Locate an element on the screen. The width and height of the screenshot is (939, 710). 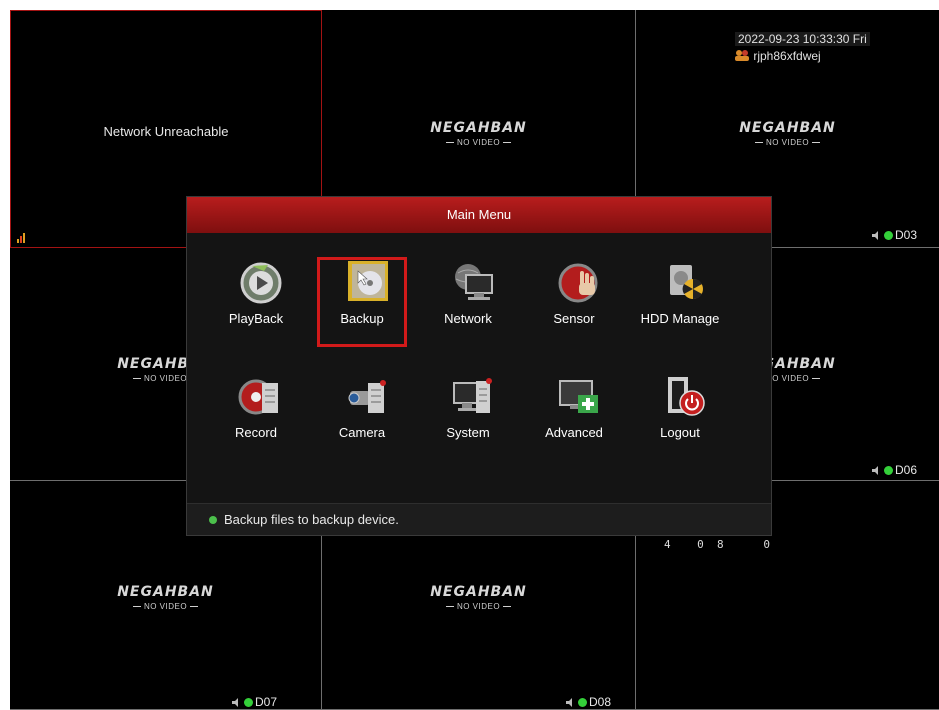
hdd-manage-label: HDD Manage is located at coordinates (680, 318).